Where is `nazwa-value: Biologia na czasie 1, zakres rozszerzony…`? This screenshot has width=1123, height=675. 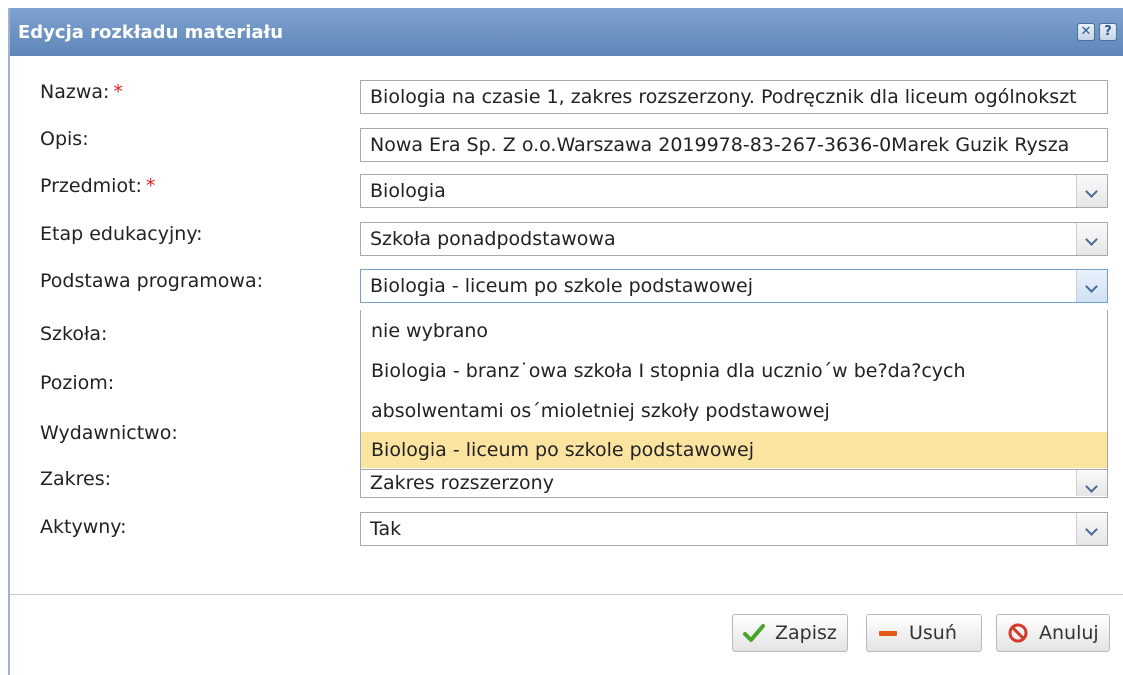
nazwa-value: Biologia na czasie 1, zakres rozszerzony… is located at coordinates (723, 97).